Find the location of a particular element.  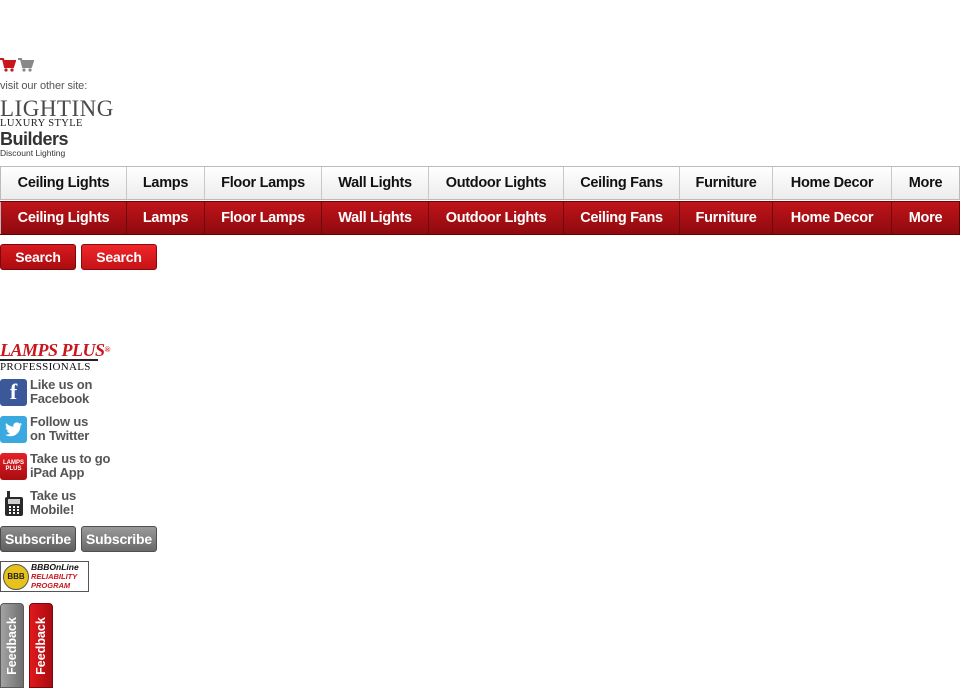

twitter-link: Follow us on Twitter is located at coordinates (44, 429).